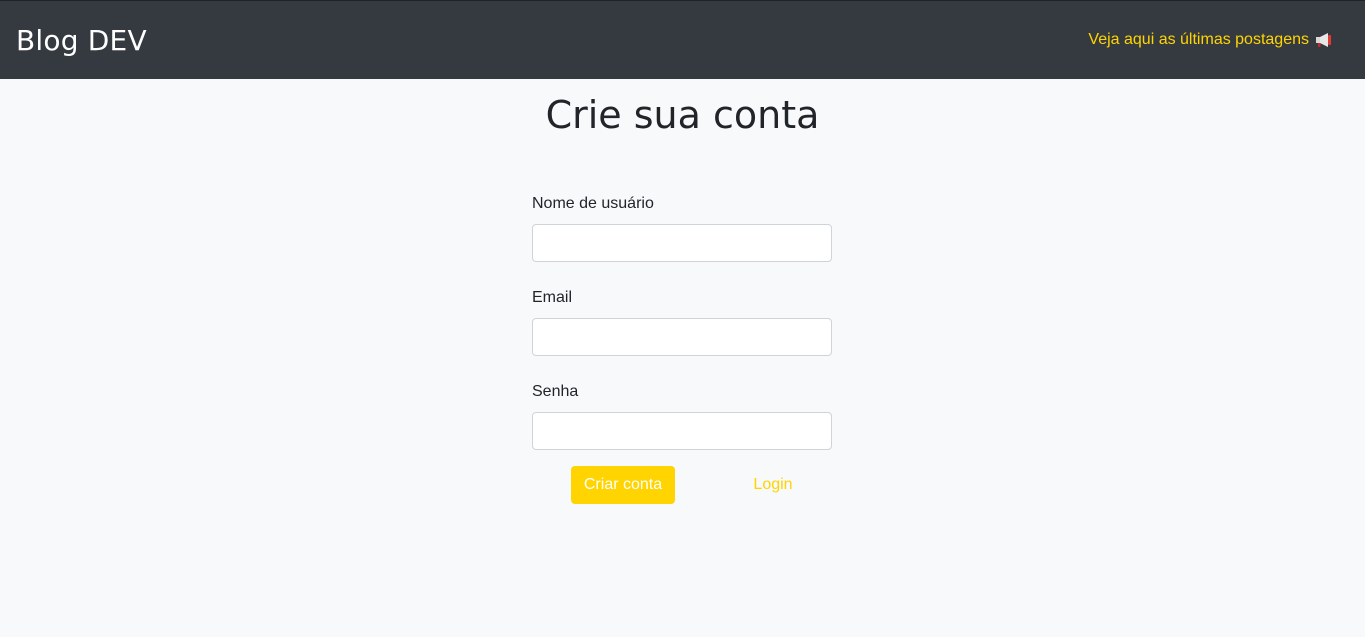 This screenshot has width=1365, height=637. I want to click on password-label: Senha, so click(555, 391).